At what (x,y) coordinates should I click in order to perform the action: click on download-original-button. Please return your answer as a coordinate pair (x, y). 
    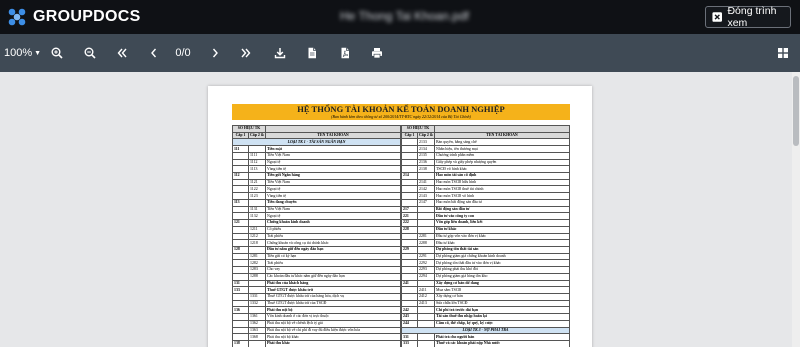
    Looking at the image, I should click on (312, 53).